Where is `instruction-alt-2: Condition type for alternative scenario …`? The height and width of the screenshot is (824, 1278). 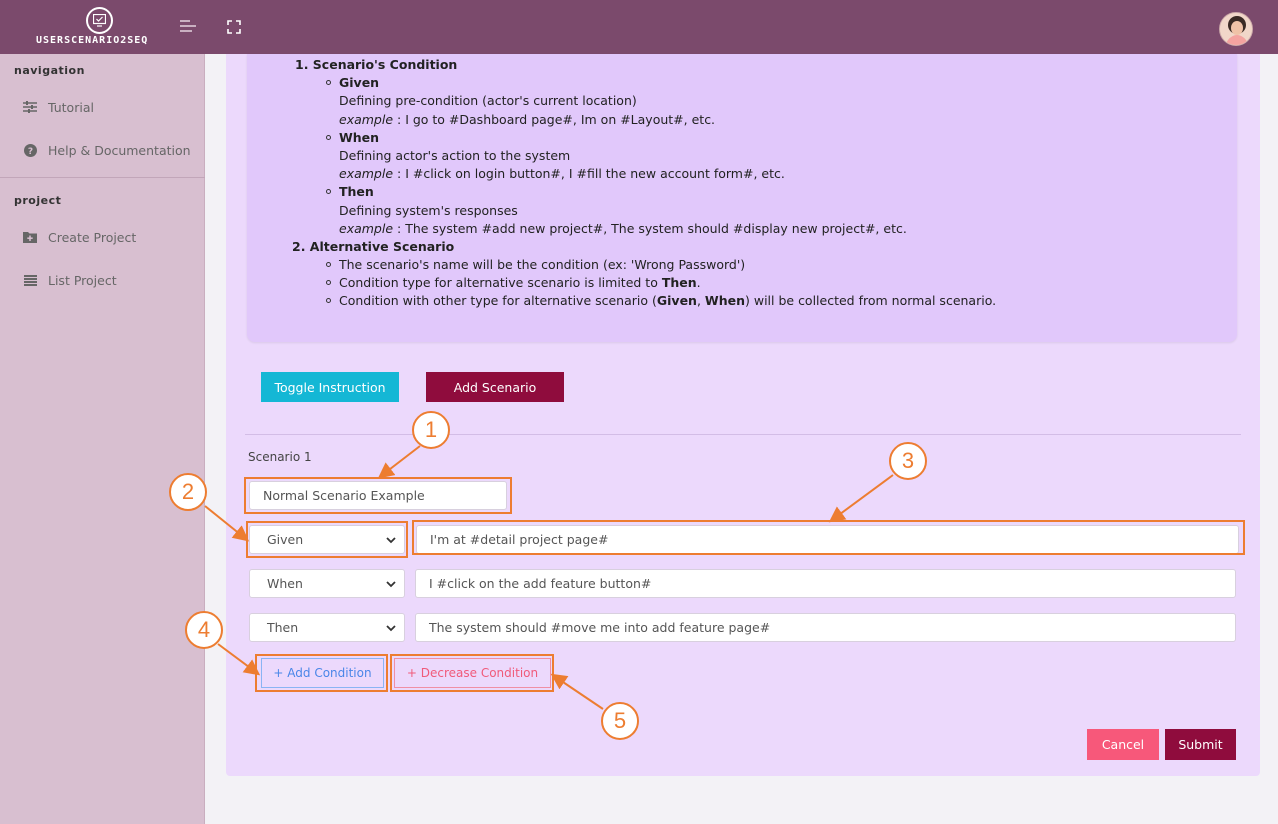 instruction-alt-2: Condition type for alternative scenario … is located at coordinates (520, 282).